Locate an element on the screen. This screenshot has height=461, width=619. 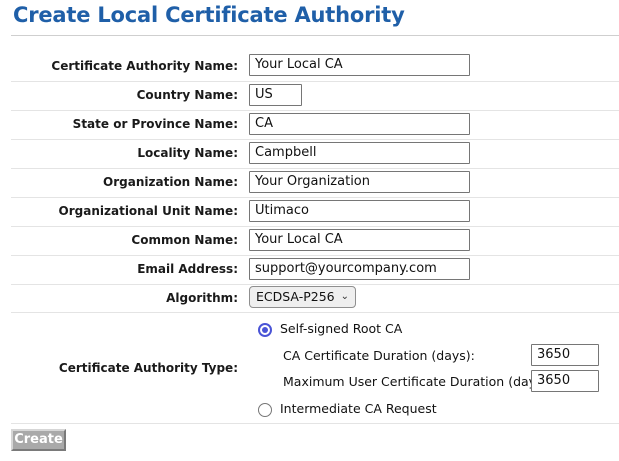
algorithm-label: Algorithm: is located at coordinates (202, 298).